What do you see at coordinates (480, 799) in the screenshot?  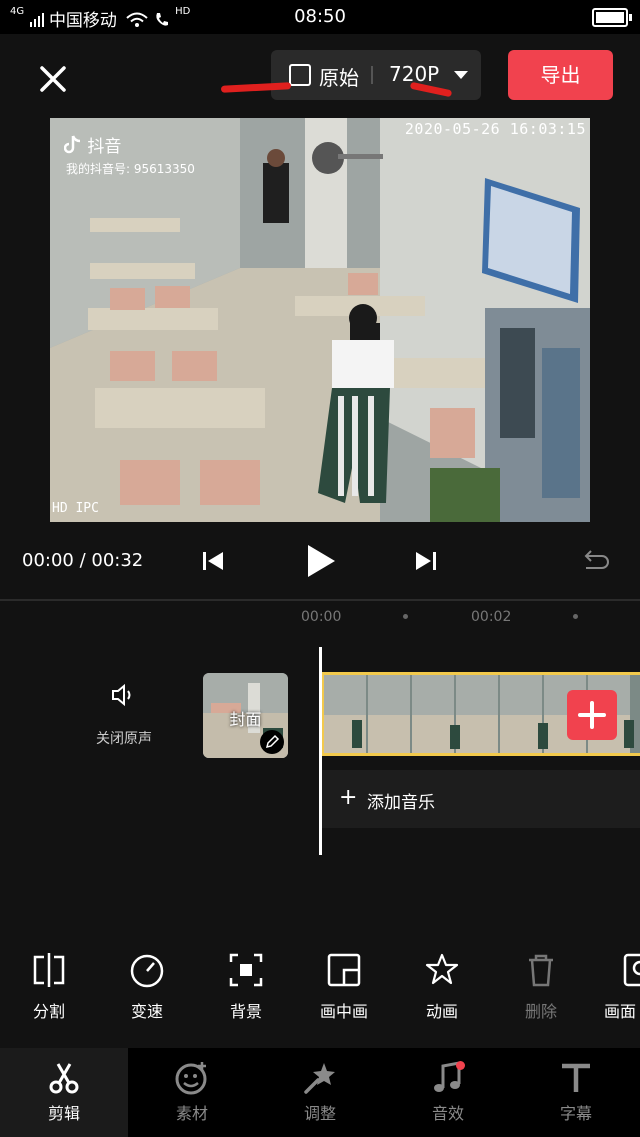 I see `add-music-button: + 添加音乐` at bounding box center [480, 799].